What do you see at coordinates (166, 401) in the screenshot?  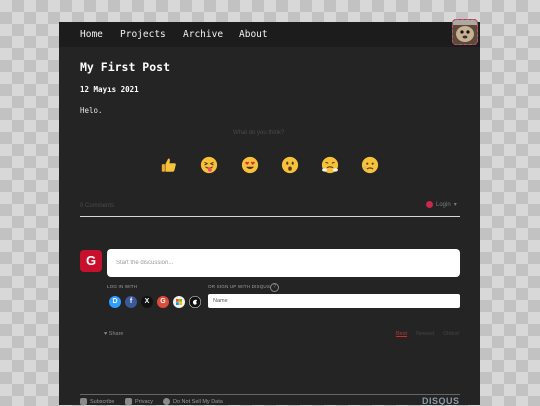 I see `info-icon` at bounding box center [166, 401].